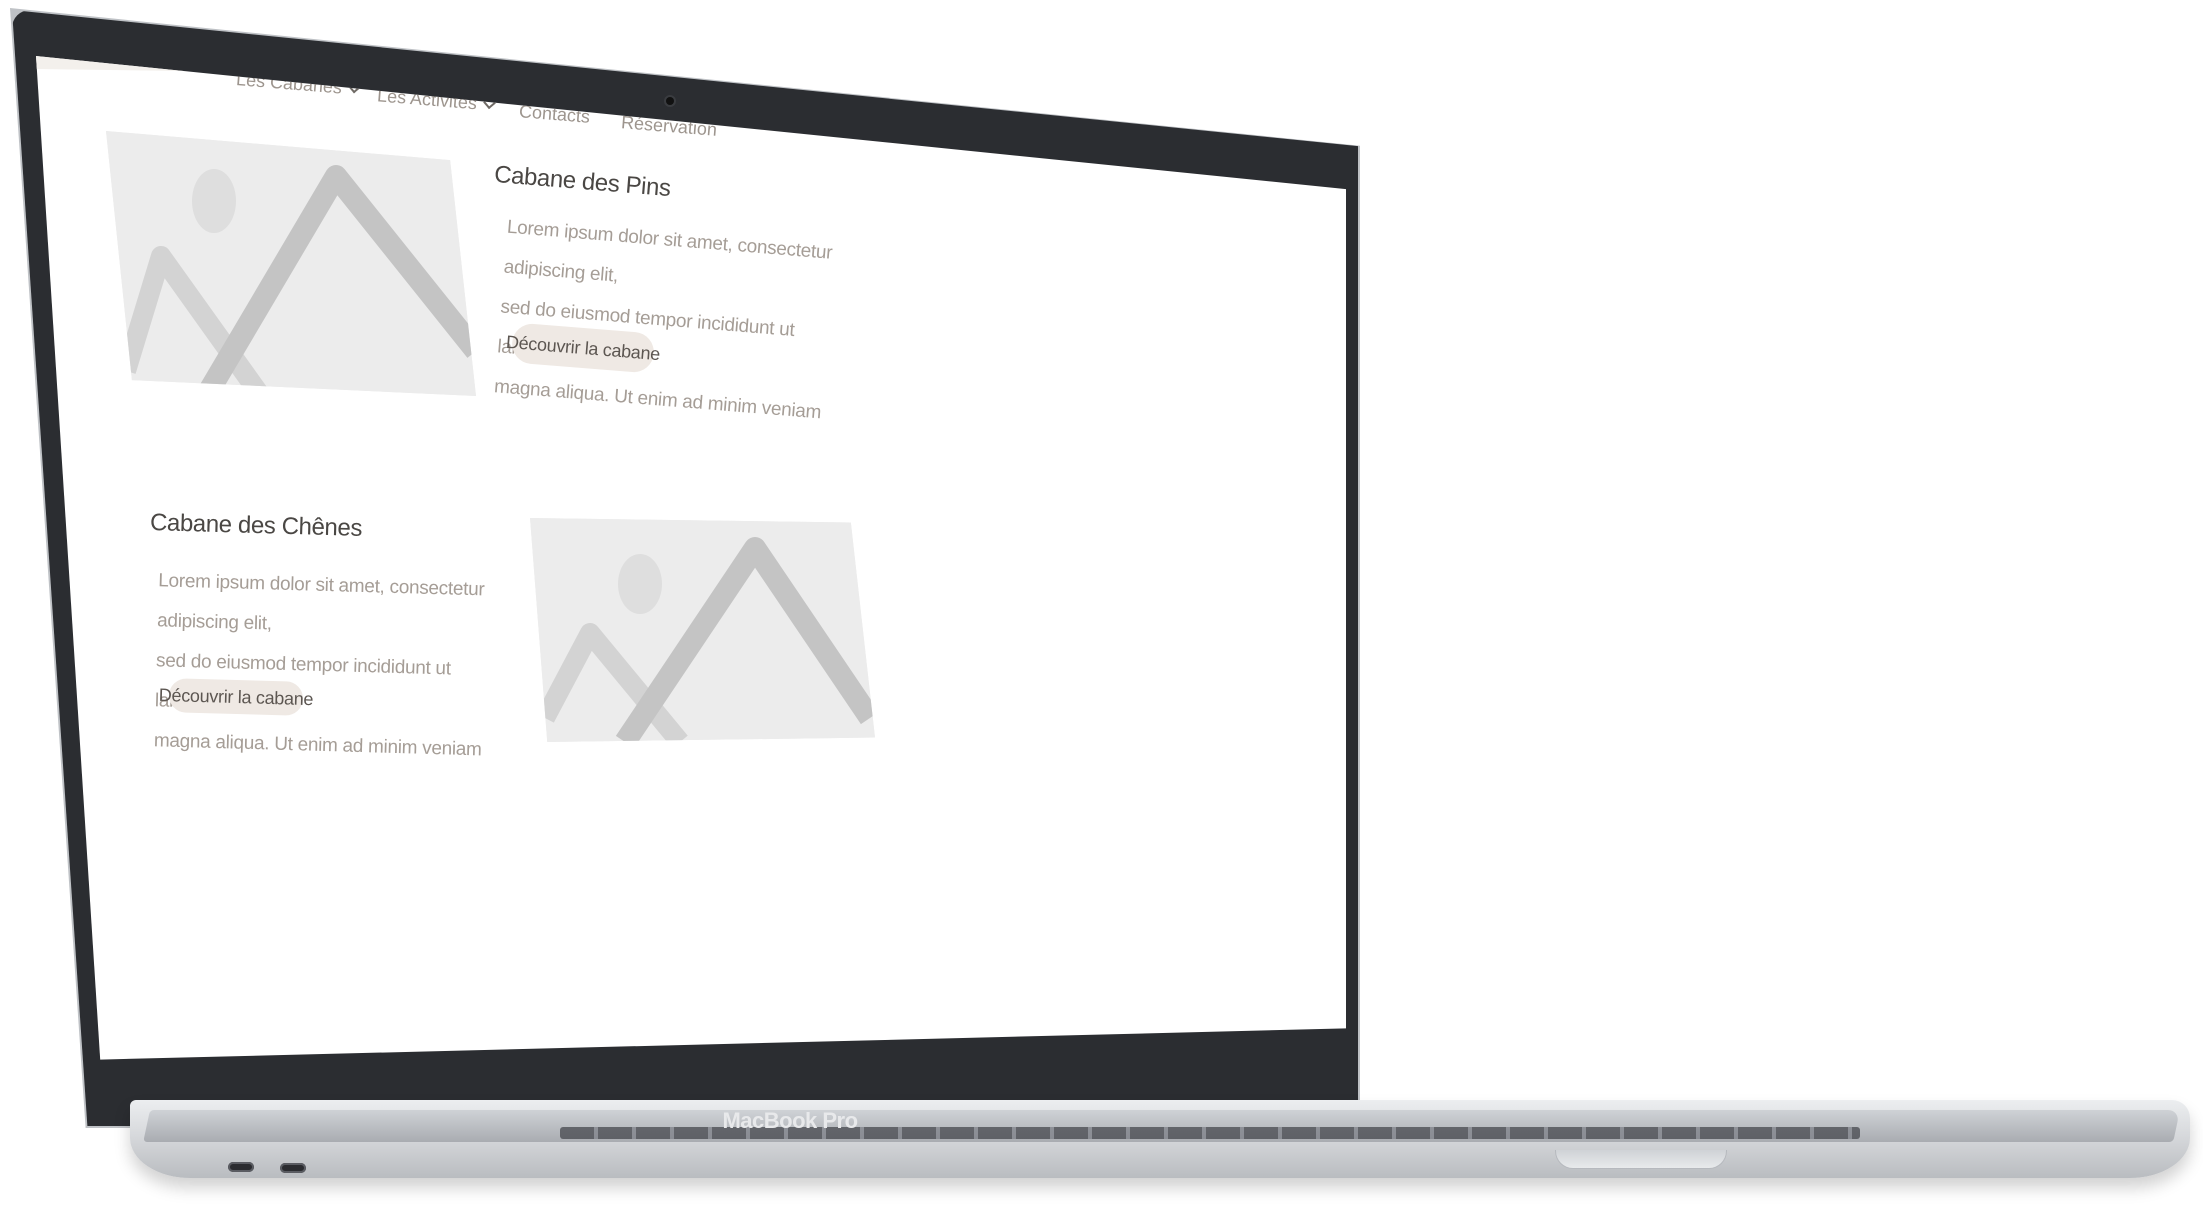 The height and width of the screenshot is (1231, 2203). I want to click on discover-cabin-button: Découvrir la cabane, so click(236, 697).